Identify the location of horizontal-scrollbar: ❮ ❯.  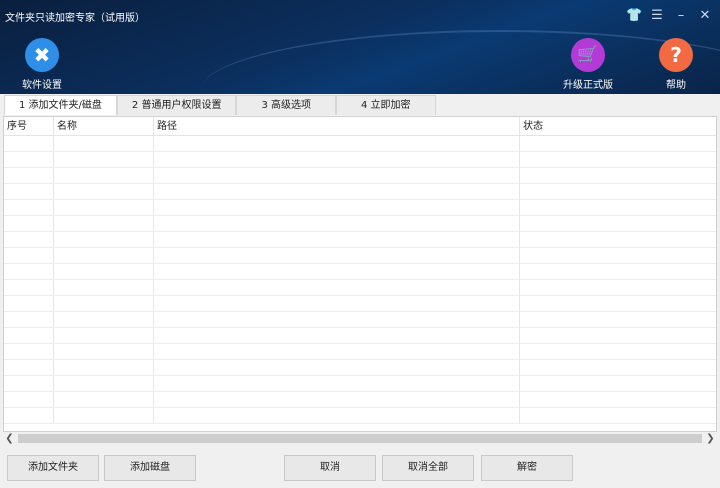
(360, 438).